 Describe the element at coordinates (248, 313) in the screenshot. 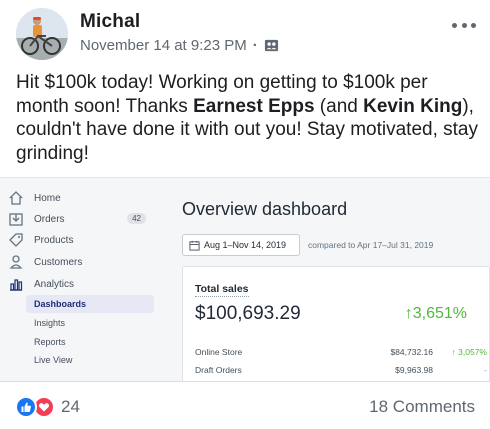

I see `total-sales-value: $100,693.29` at that location.